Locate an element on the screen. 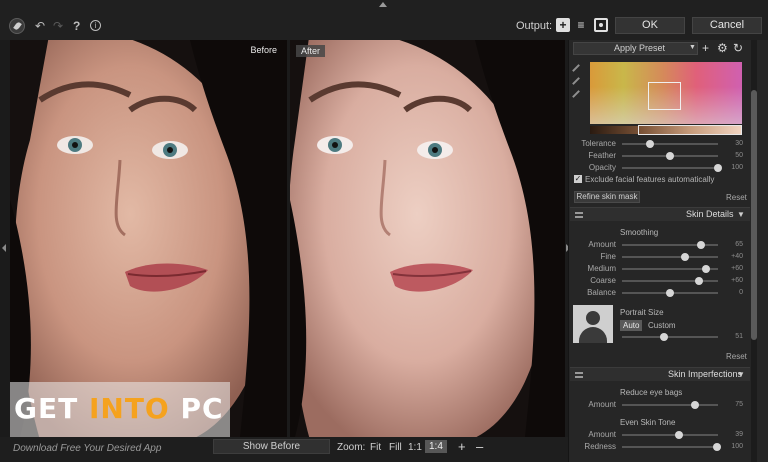 The width and height of the screenshot is (768, 462). even-tone-amount-value: 39 is located at coordinates (739, 434).